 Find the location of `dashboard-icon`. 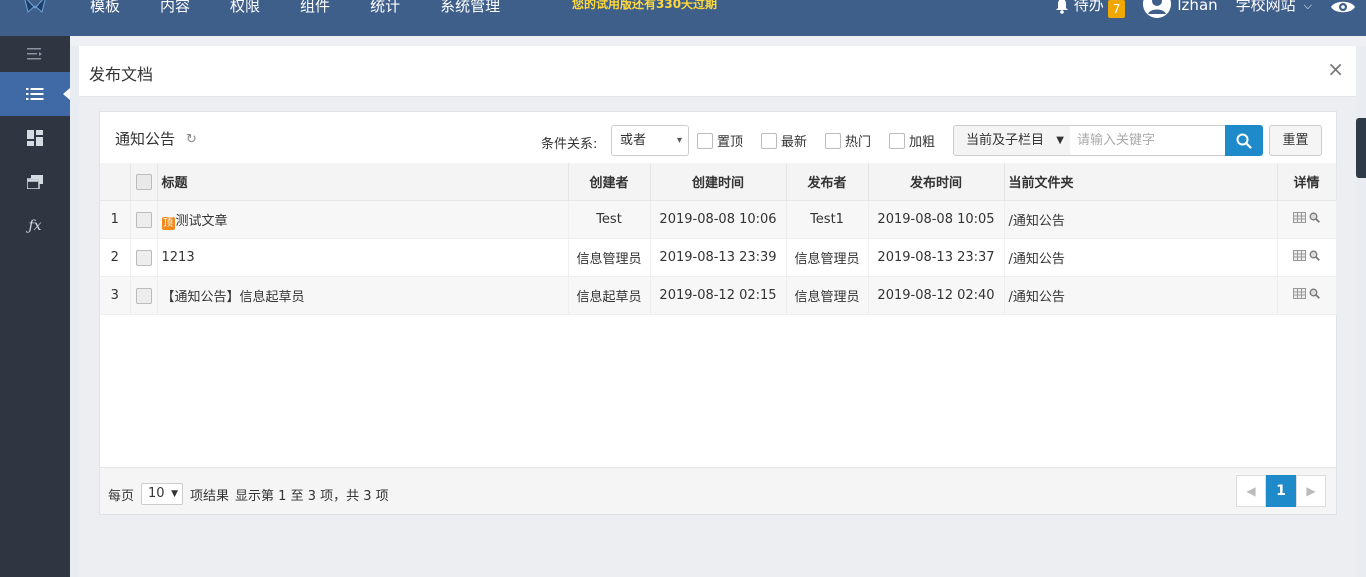

dashboard-icon is located at coordinates (35, 138).